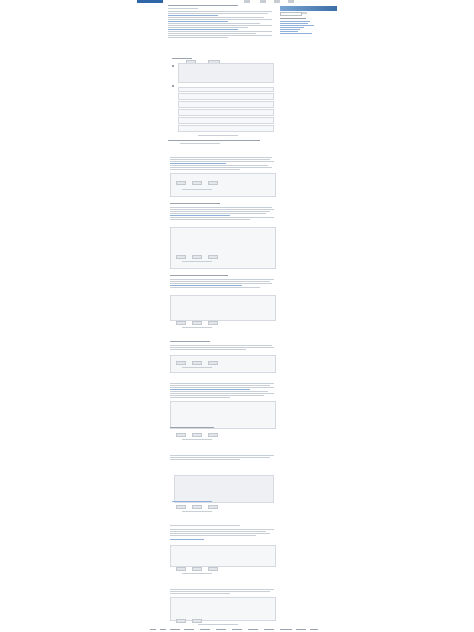 The height and width of the screenshot is (632, 474). Describe the element at coordinates (150, 1) in the screenshot. I see `site-logo` at that location.